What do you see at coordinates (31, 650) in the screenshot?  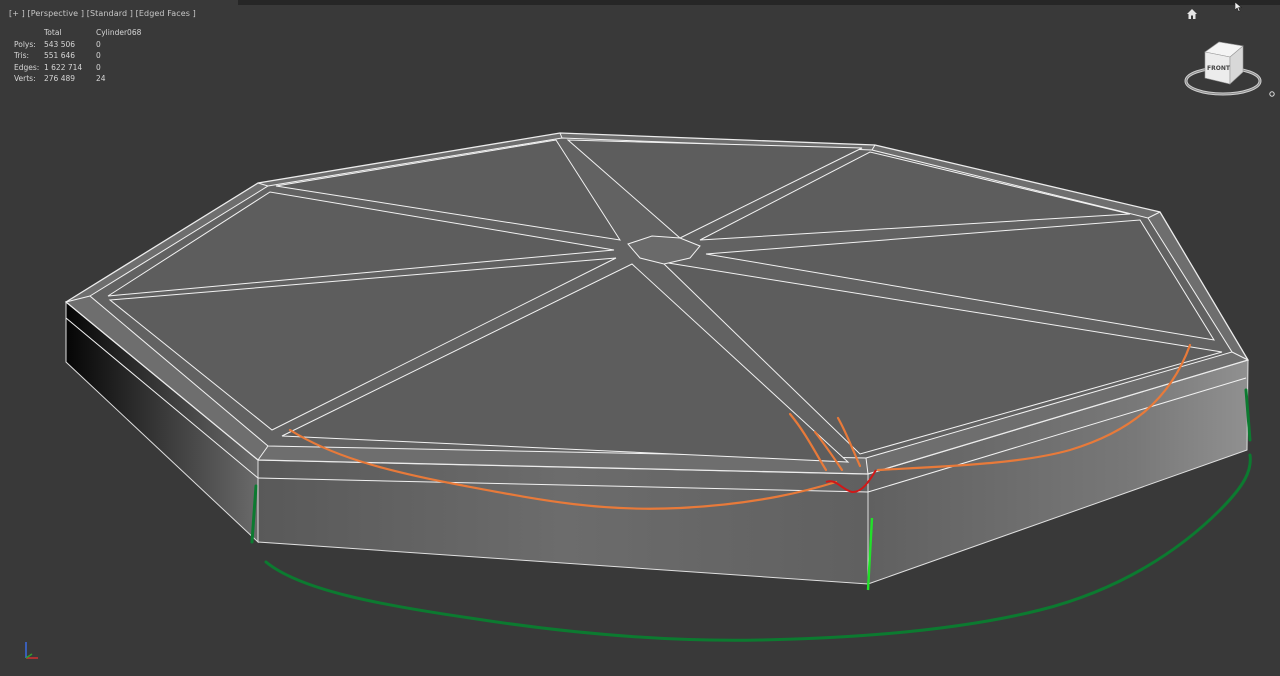 I see `axis-tripod-icon` at bounding box center [31, 650].